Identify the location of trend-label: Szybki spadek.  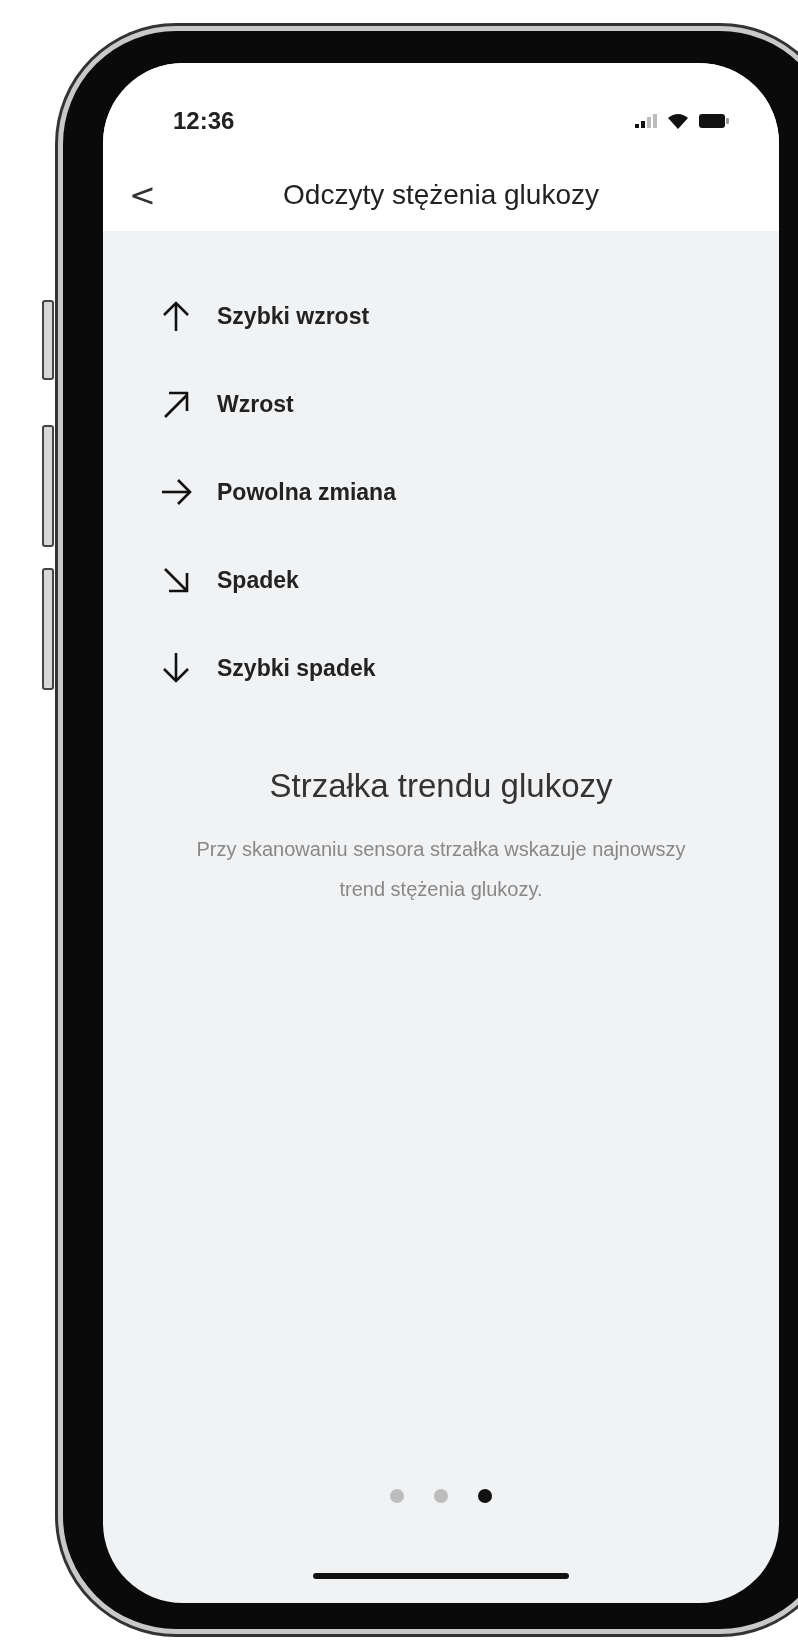
(296, 668).